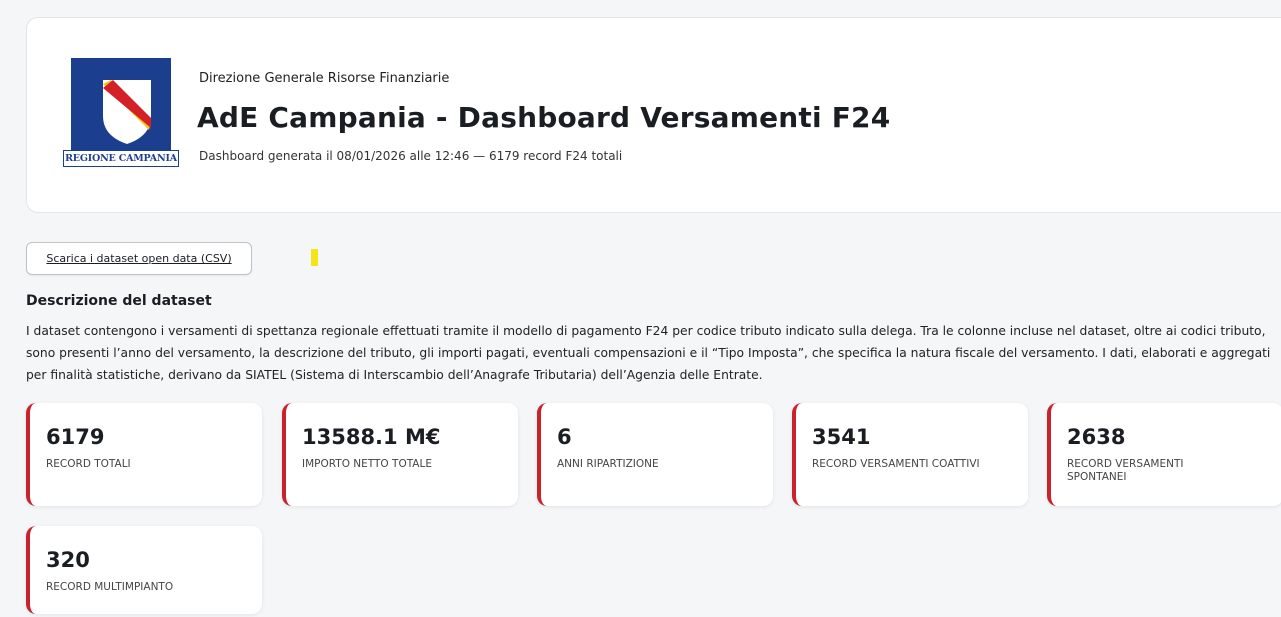  What do you see at coordinates (564, 437) in the screenshot?
I see `kpi-value: 6` at bounding box center [564, 437].